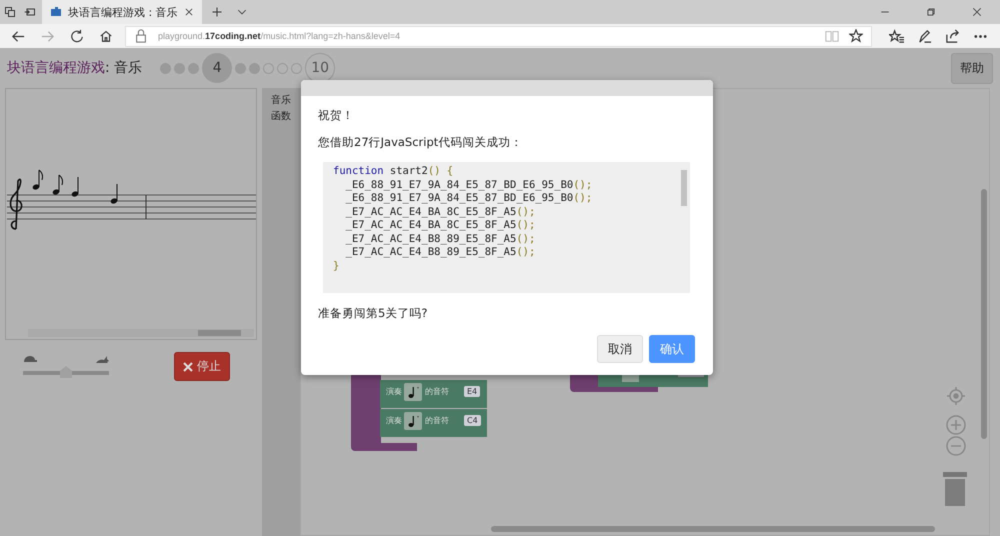 The width and height of the screenshot is (1000, 536). Describe the element at coordinates (217, 68) in the screenshot. I see `level-link: 4` at that location.